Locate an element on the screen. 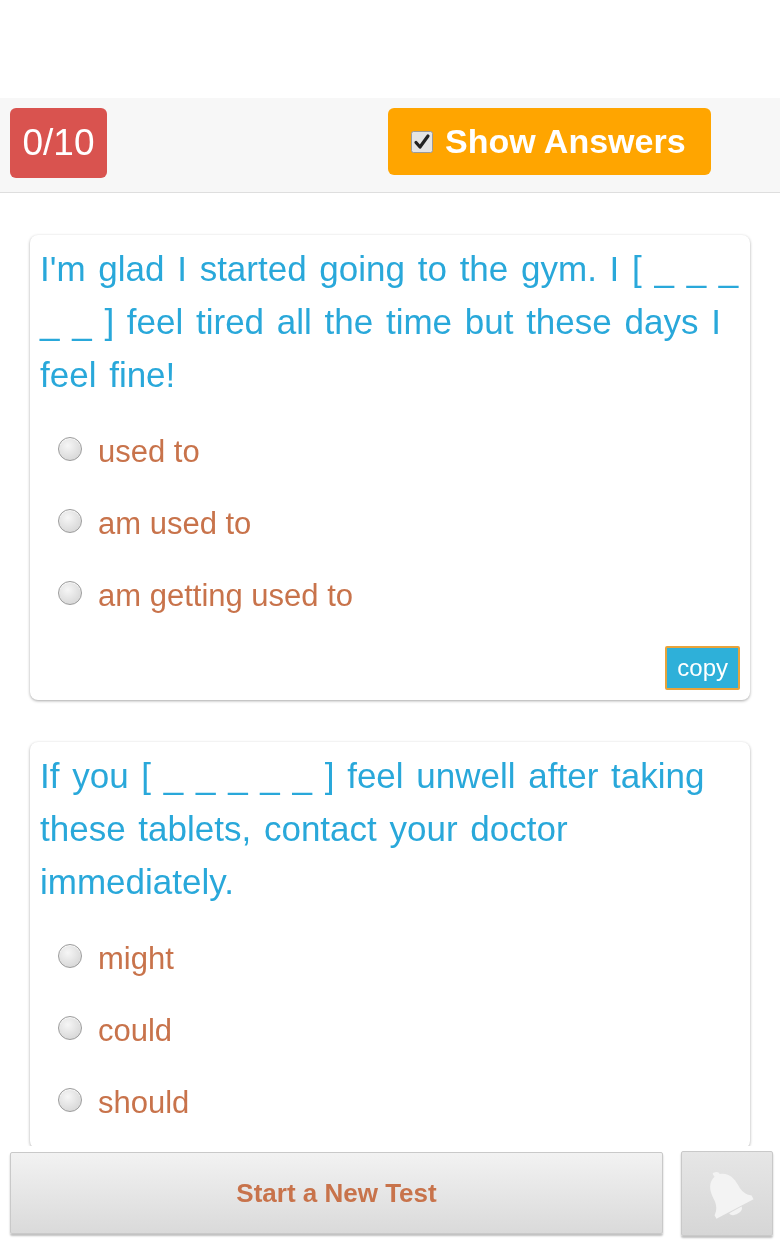  copy-button: copy is located at coordinates (702, 668).